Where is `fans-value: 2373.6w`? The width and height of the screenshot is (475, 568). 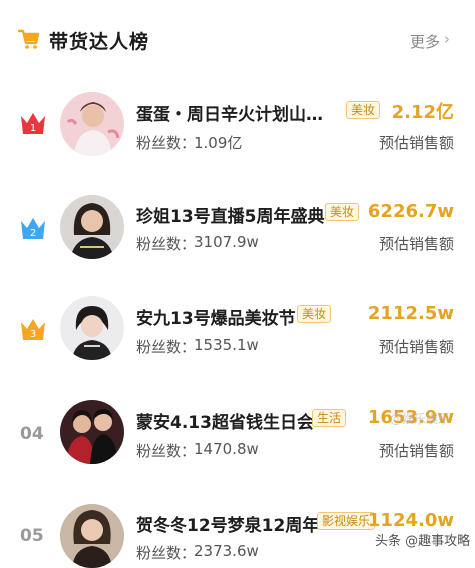
fans-value: 2373.6w is located at coordinates (226, 551).